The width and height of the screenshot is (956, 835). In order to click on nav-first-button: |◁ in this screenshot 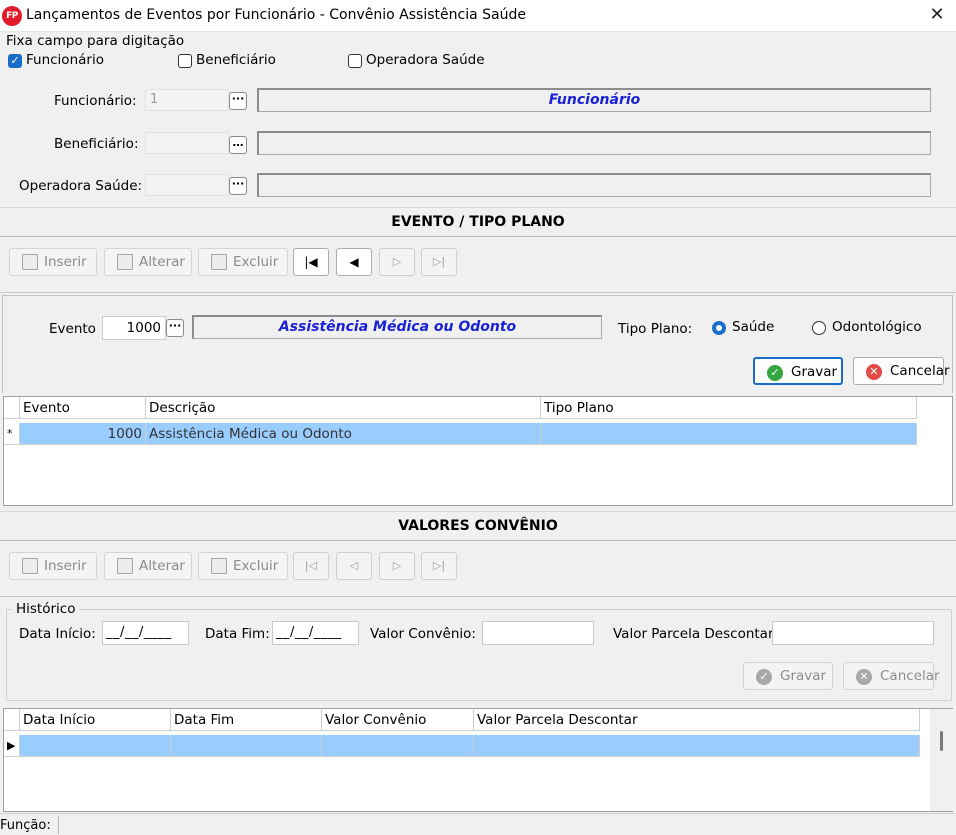, I will do `click(311, 566)`.